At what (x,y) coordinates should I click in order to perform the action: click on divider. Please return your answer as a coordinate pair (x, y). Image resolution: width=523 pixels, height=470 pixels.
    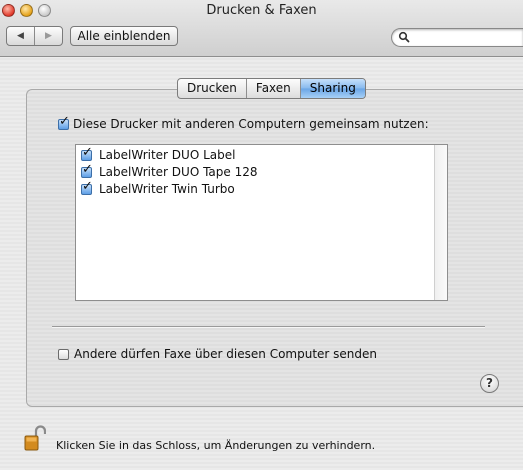
    Looking at the image, I should click on (268, 327).